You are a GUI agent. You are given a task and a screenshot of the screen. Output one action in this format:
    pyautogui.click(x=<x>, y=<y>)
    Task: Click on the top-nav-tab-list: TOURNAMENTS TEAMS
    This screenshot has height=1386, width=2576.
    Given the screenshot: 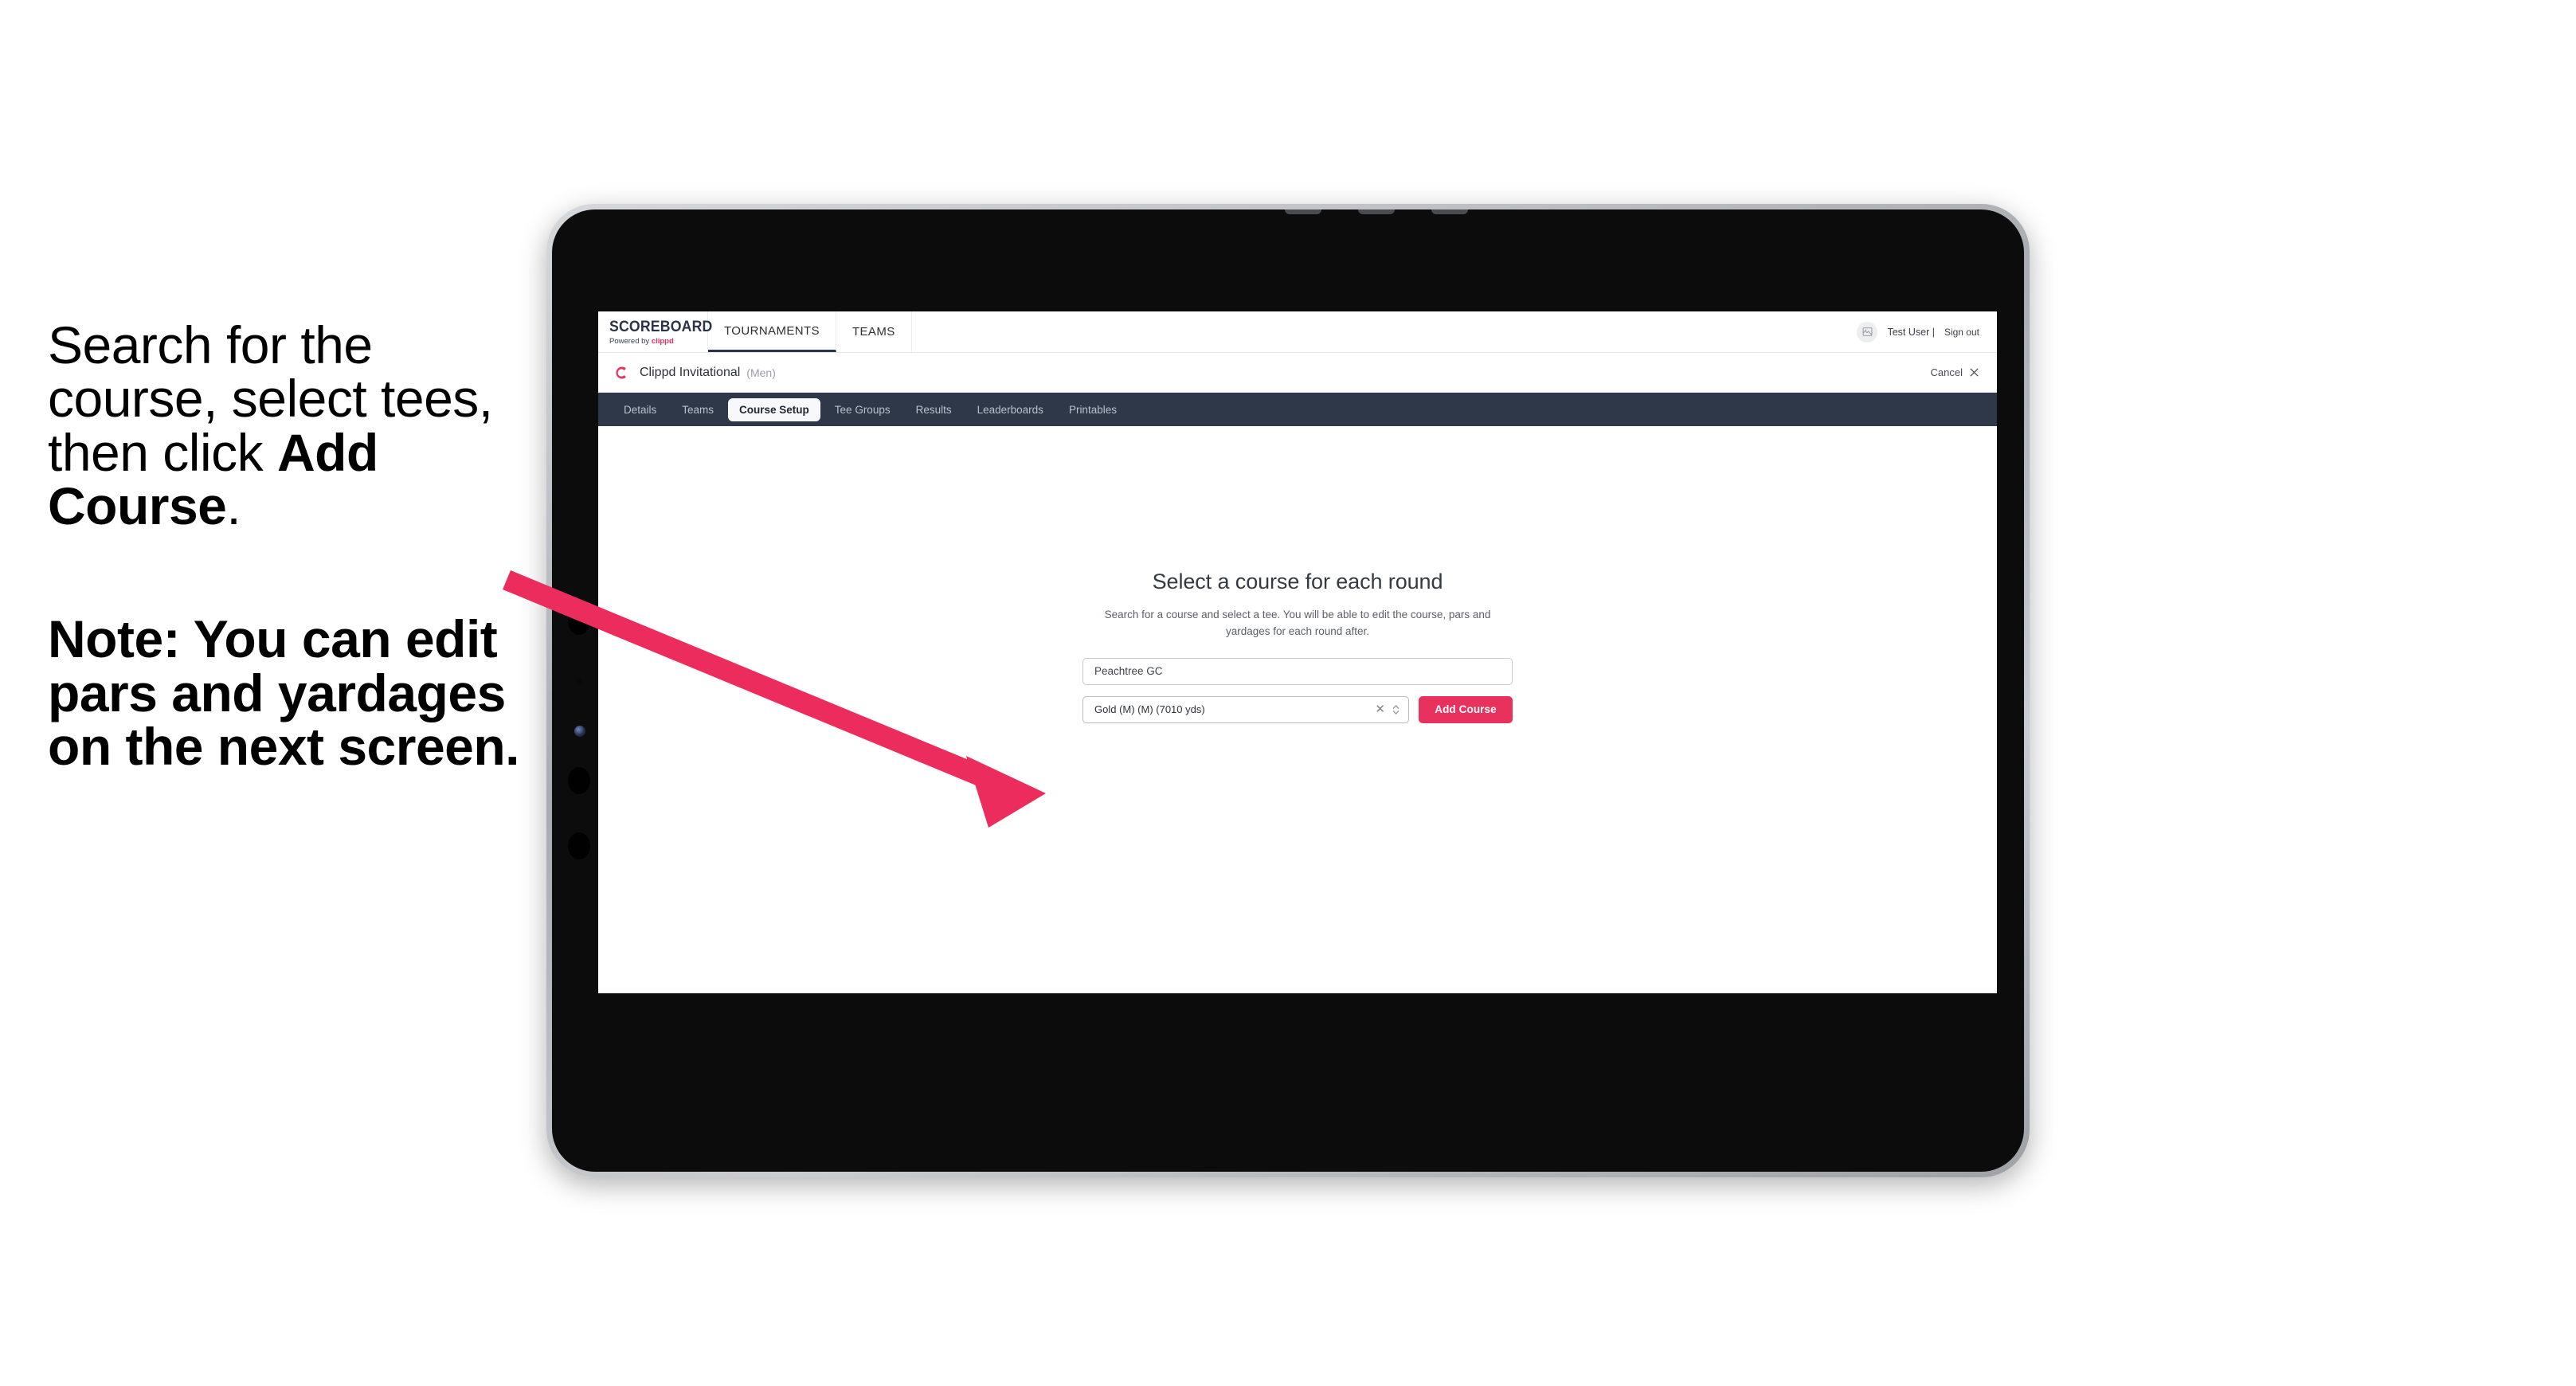 What is the action you would take?
    pyautogui.click(x=810, y=331)
    